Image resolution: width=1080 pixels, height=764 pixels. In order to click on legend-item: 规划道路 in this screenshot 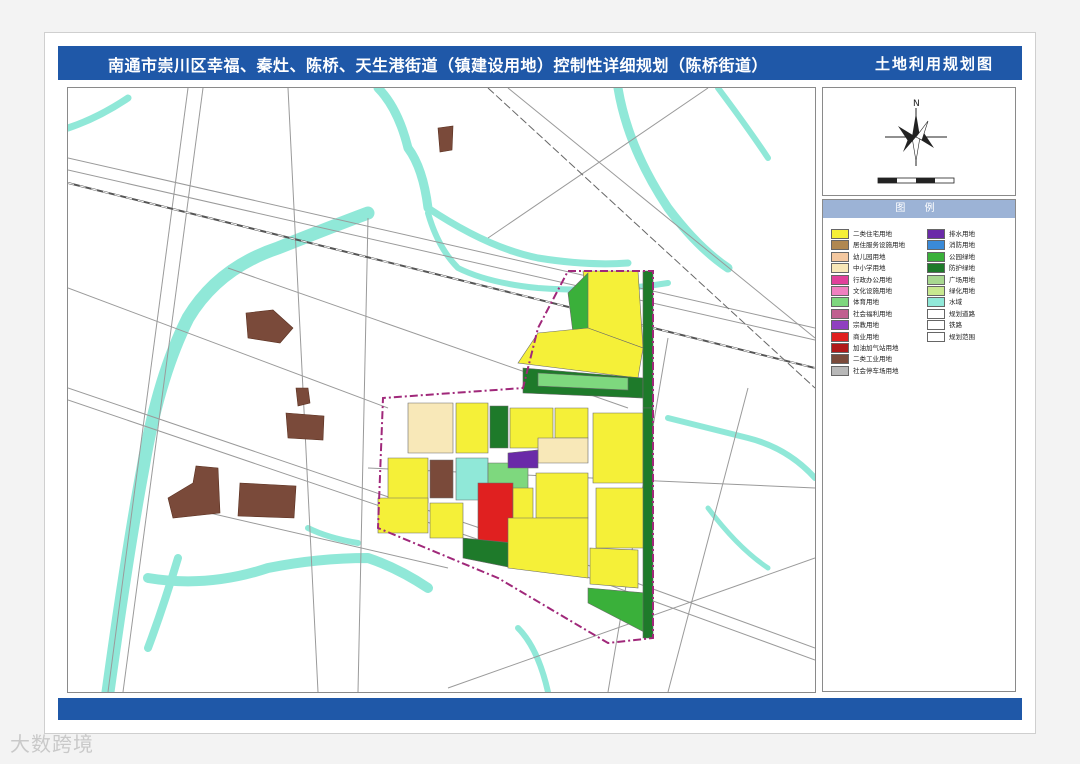, I will do `click(951, 313)`.